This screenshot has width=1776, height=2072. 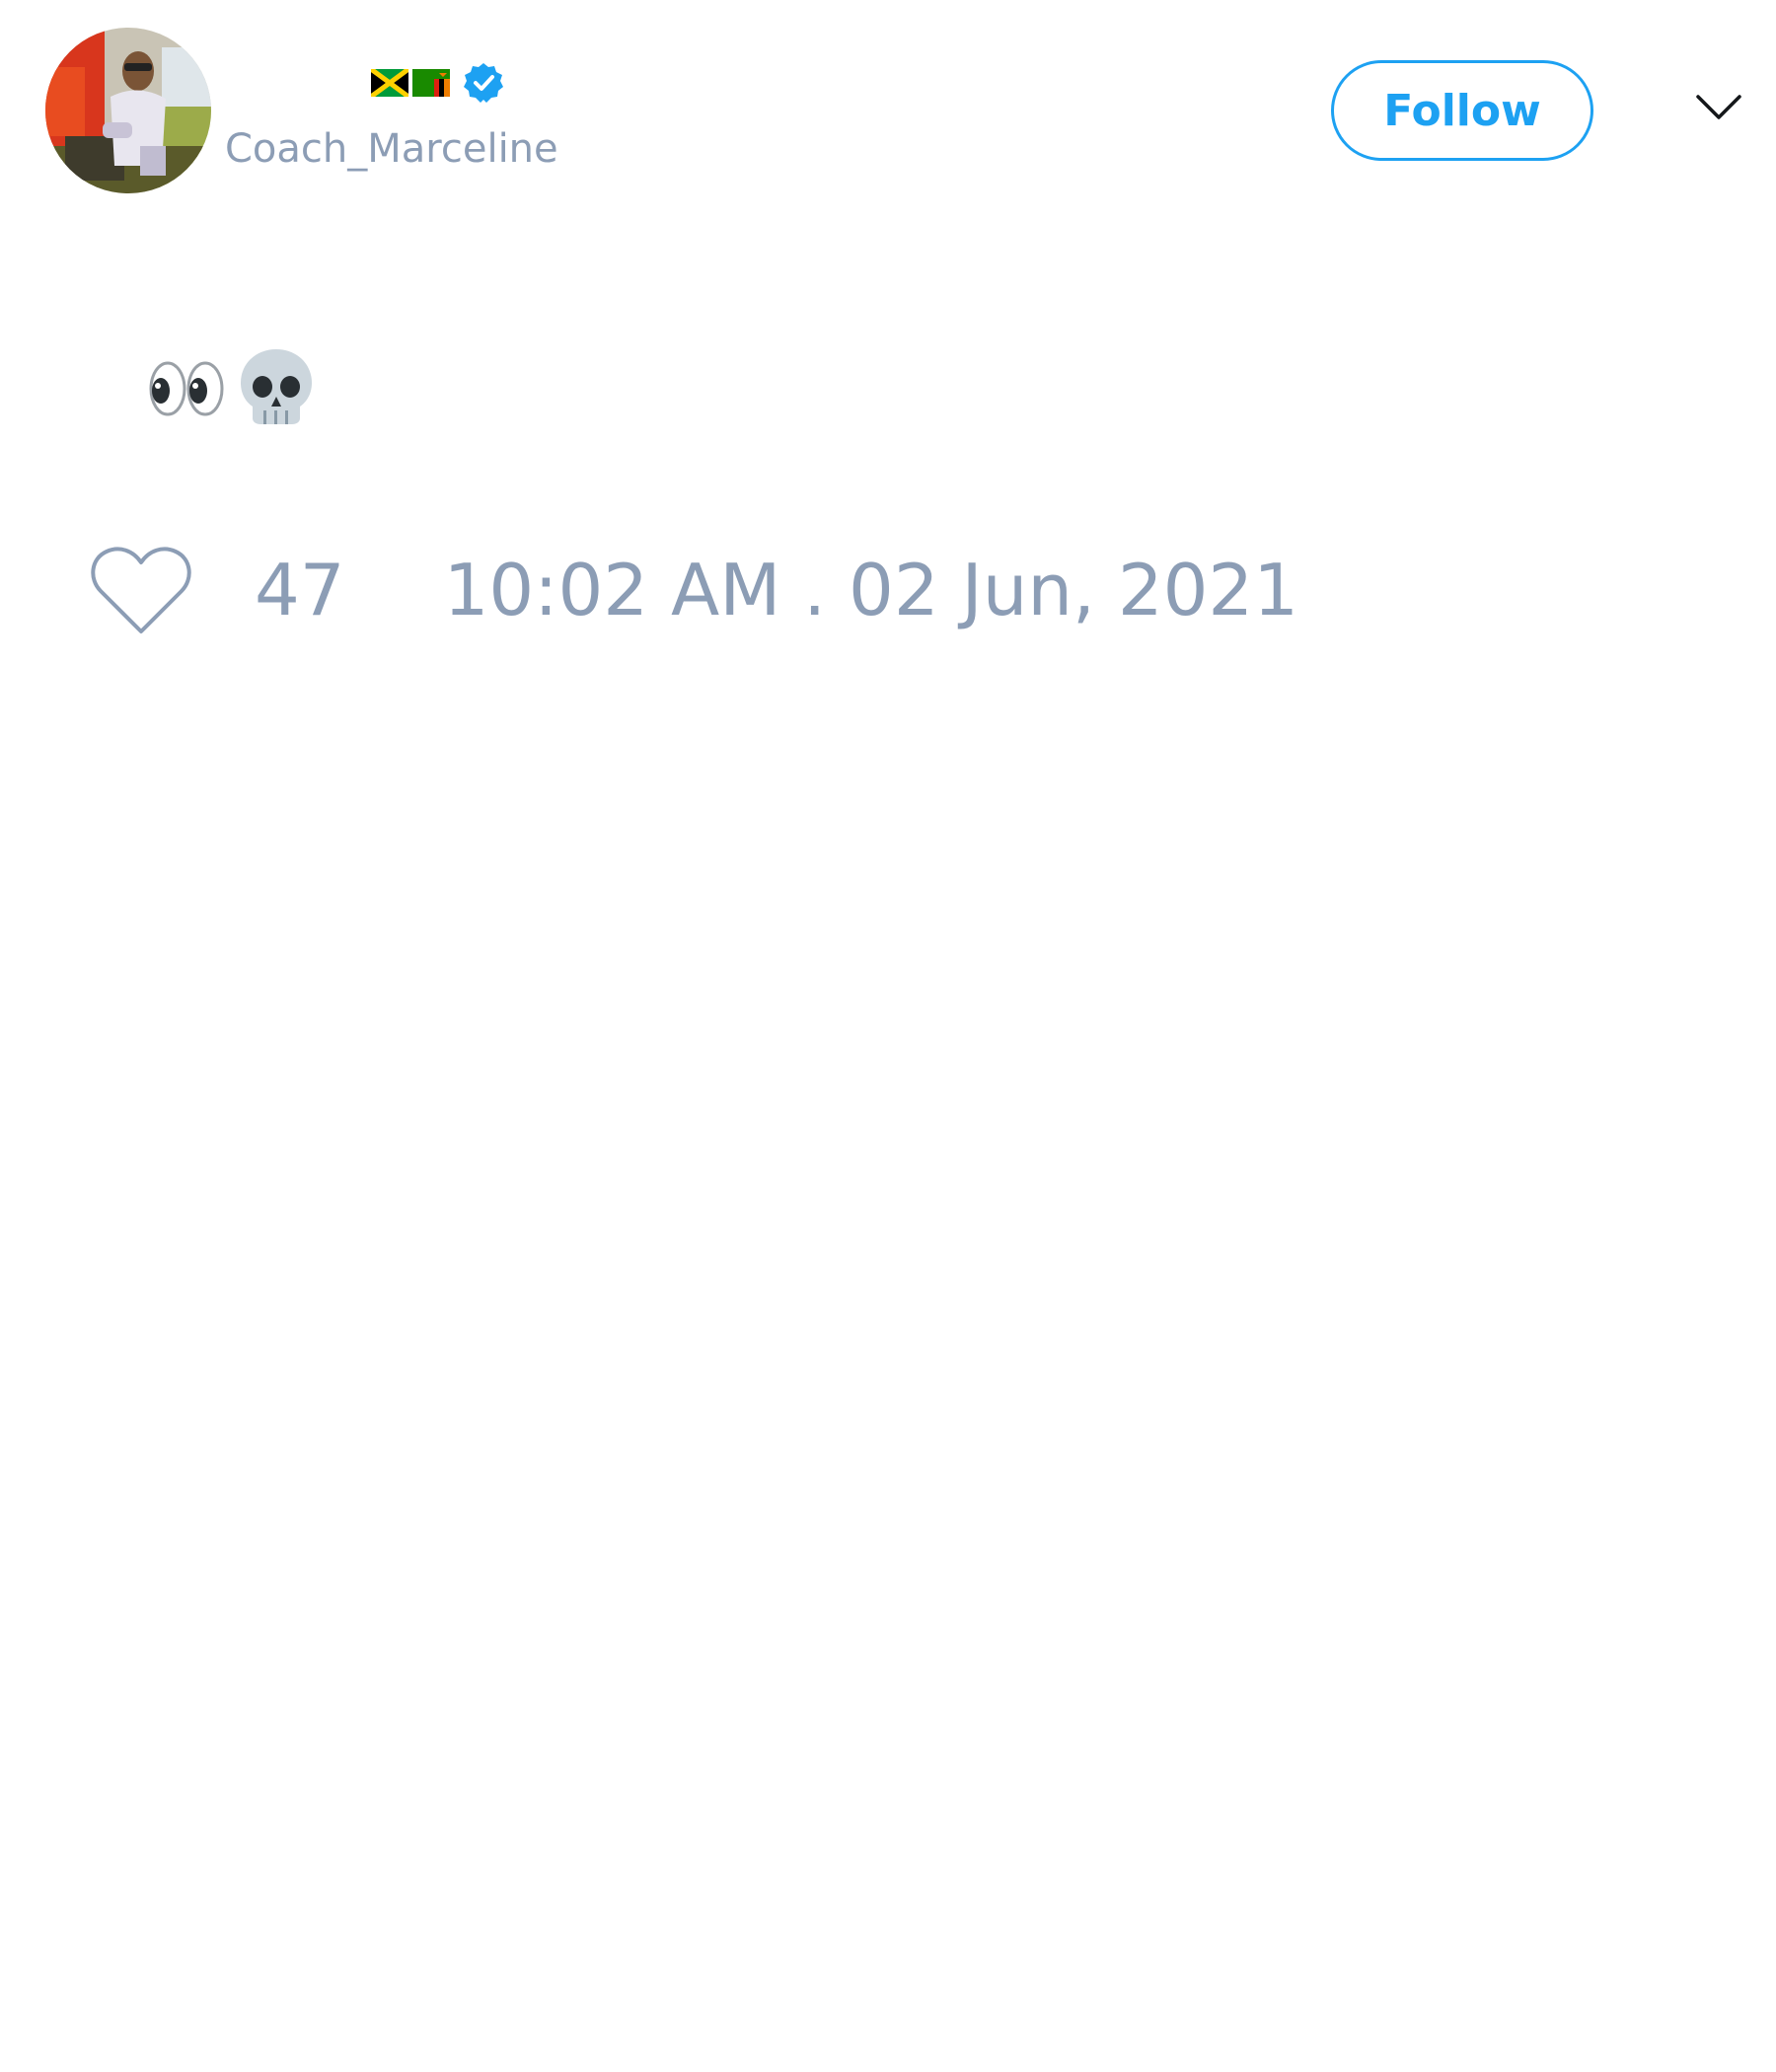 What do you see at coordinates (141, 590) in the screenshot?
I see `heart-icon` at bounding box center [141, 590].